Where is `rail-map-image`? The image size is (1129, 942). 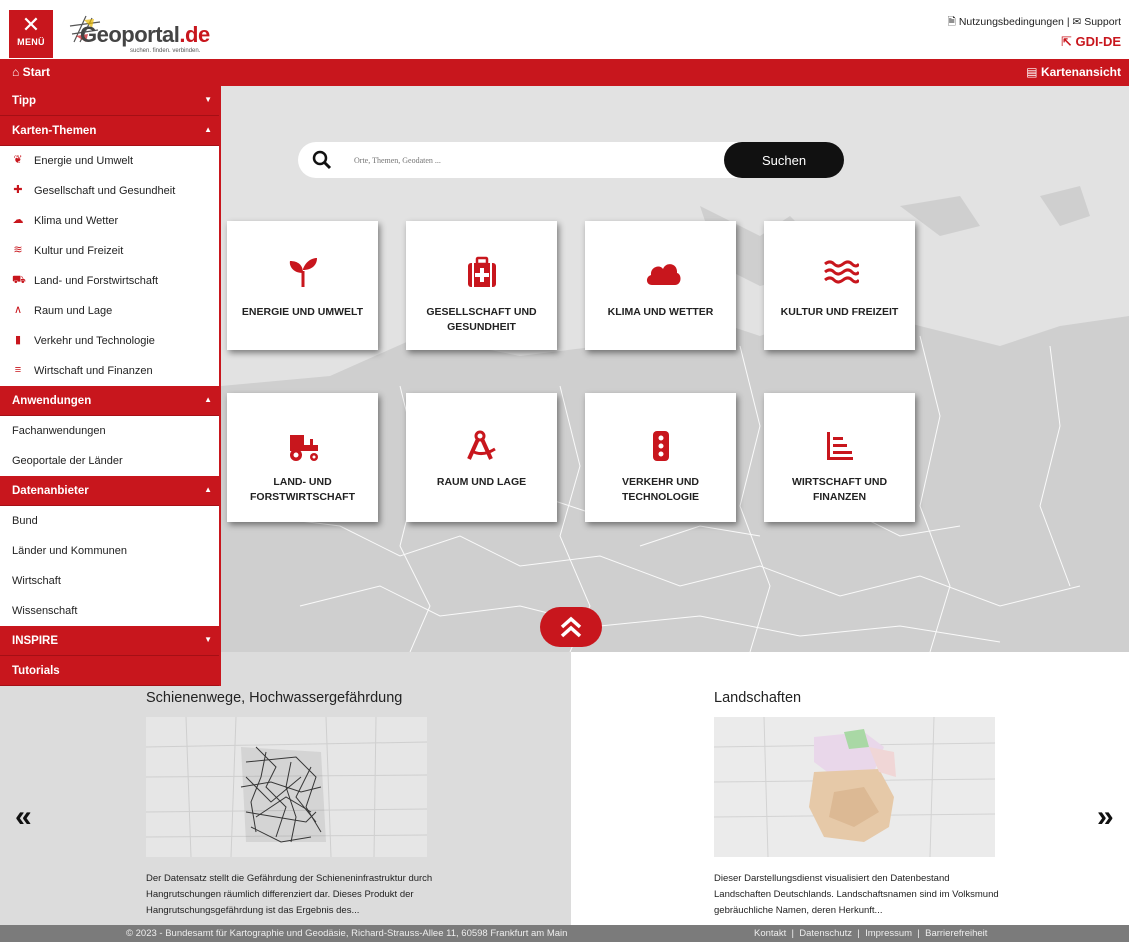 rail-map-image is located at coordinates (286, 787).